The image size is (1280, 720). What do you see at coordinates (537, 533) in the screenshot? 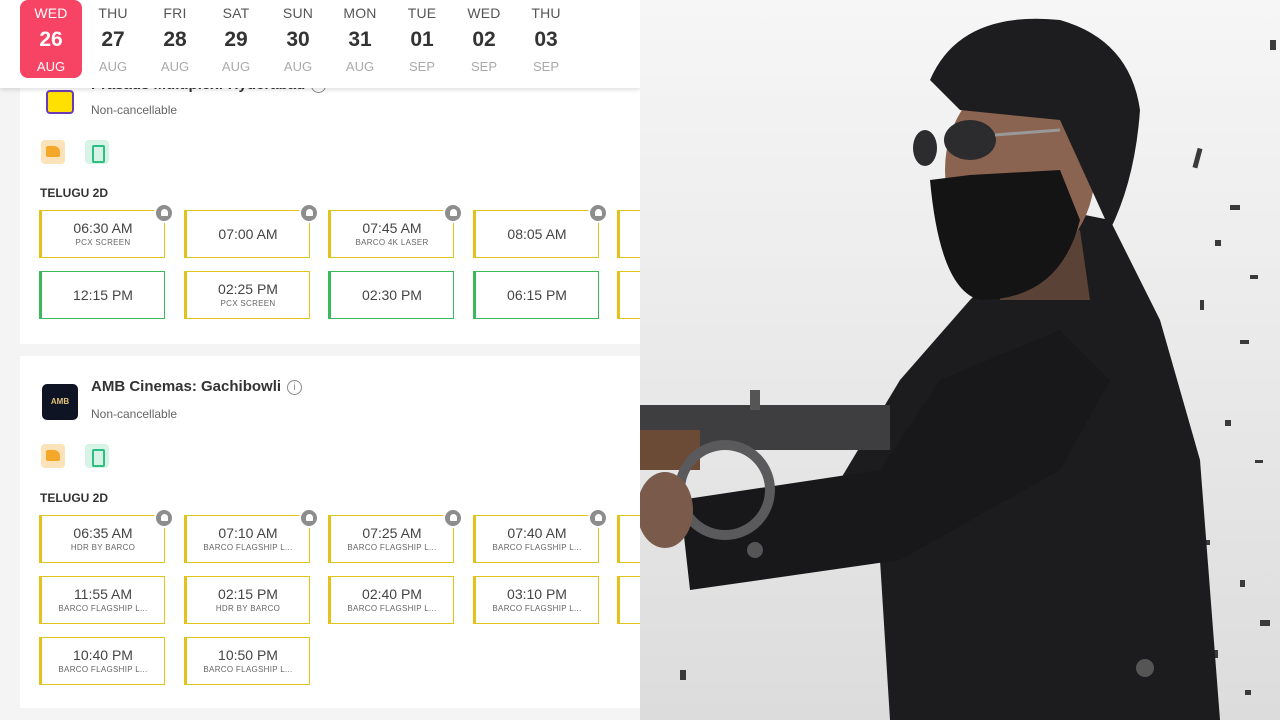
I see `showtime: 07:40 AM` at bounding box center [537, 533].